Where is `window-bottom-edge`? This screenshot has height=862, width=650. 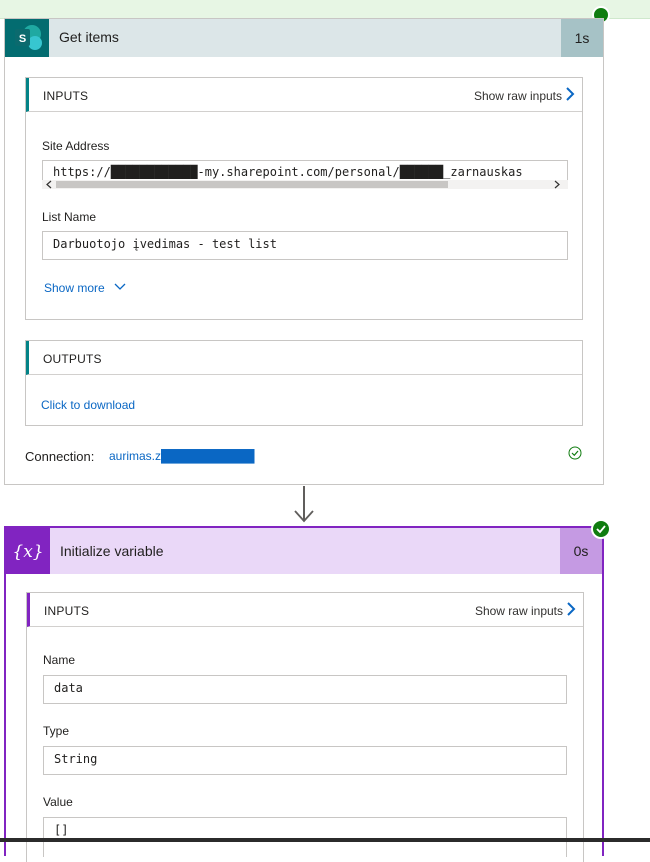
window-bottom-edge is located at coordinates (325, 840).